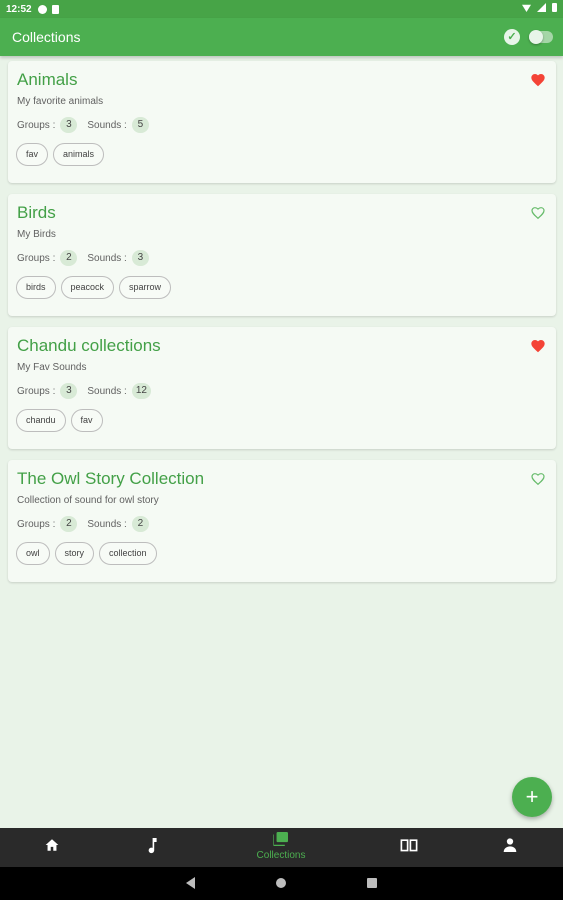 The height and width of the screenshot is (900, 563). I want to click on collection-description: My Birds, so click(36, 234).